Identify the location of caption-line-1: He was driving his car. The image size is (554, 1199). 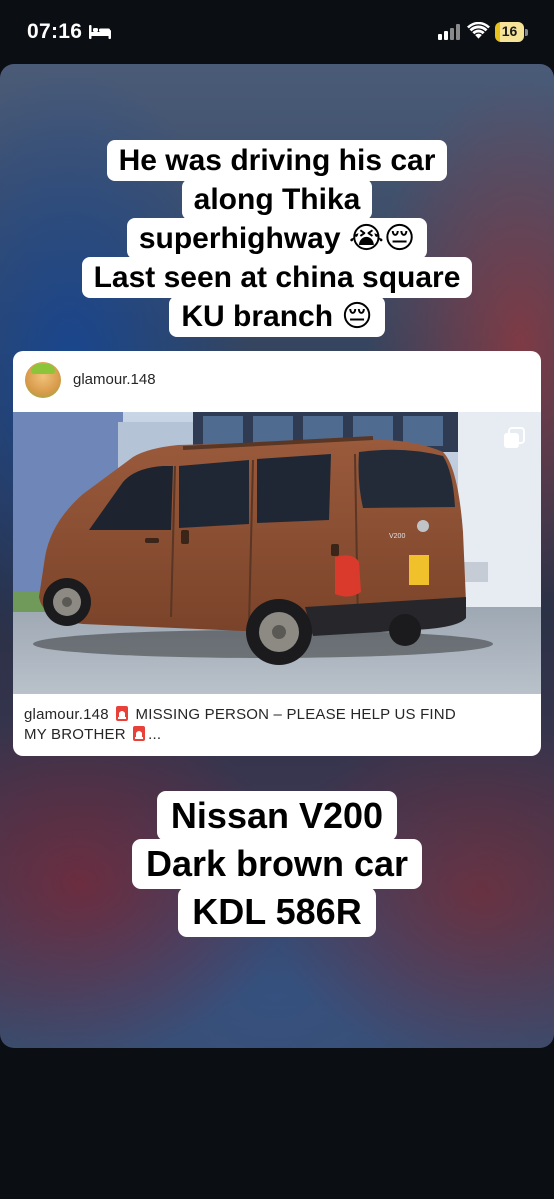
(277, 160).